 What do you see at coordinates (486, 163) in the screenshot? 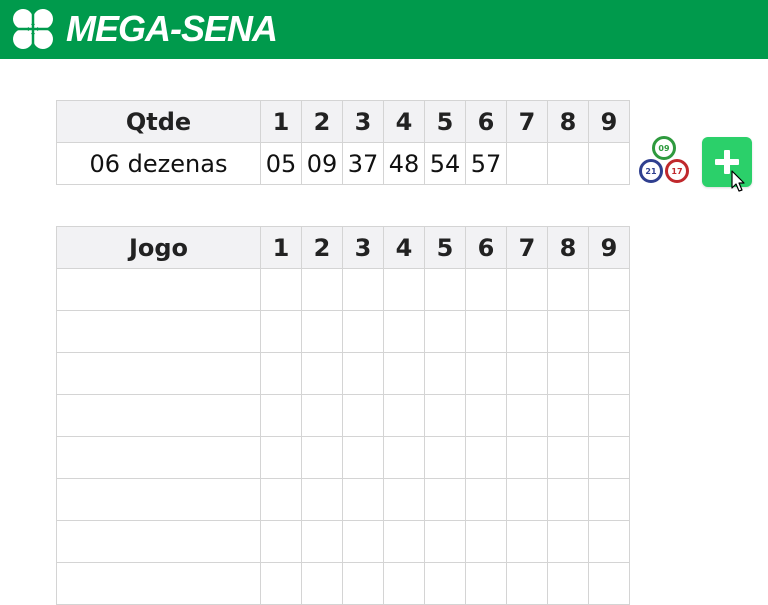
I see `number-cell-6: 57` at bounding box center [486, 163].